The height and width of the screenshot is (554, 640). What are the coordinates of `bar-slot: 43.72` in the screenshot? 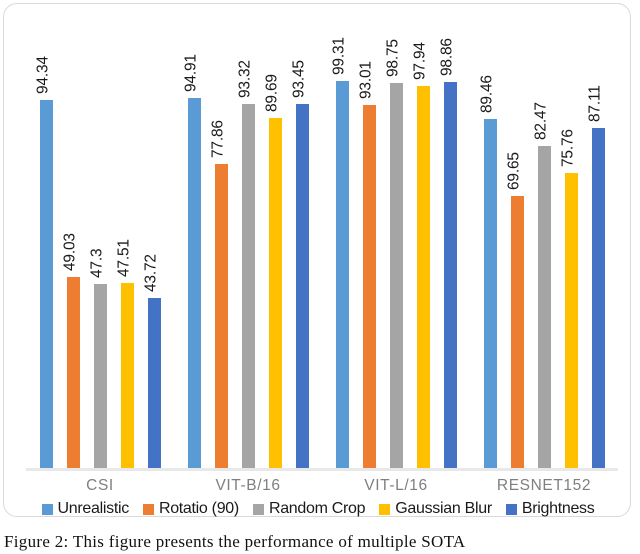 It's located at (154, 241).